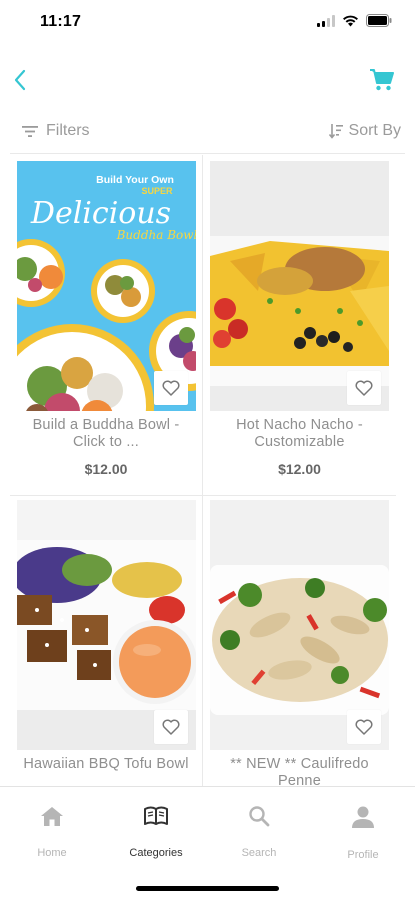  Describe the element at coordinates (299, 286) in the screenshot. I see `nachos-image` at that location.